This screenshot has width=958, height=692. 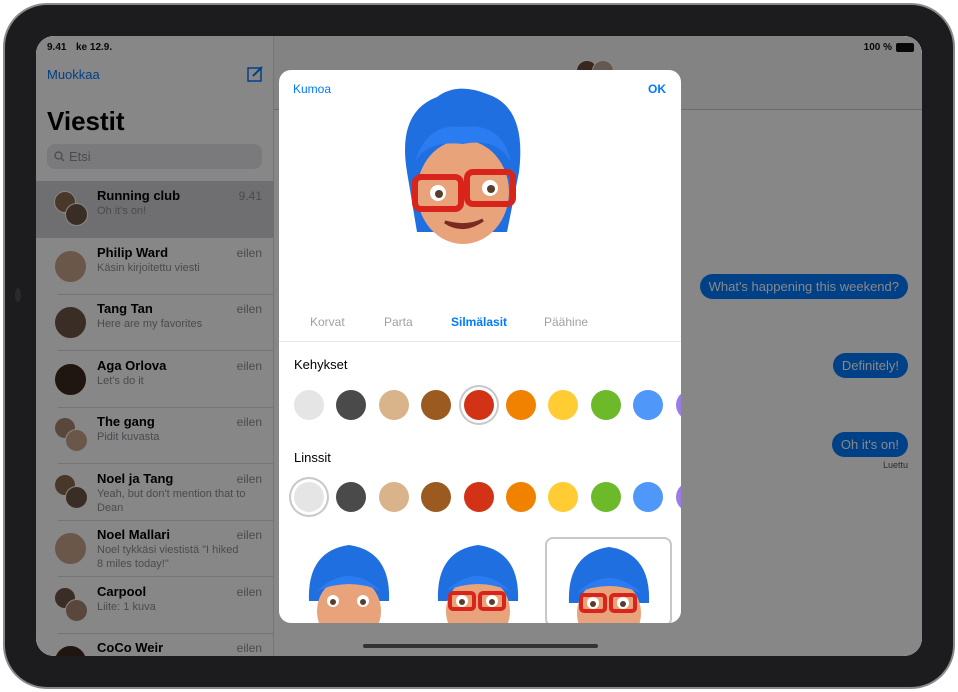 I want to click on memoji-preview, so click(x=463, y=166).